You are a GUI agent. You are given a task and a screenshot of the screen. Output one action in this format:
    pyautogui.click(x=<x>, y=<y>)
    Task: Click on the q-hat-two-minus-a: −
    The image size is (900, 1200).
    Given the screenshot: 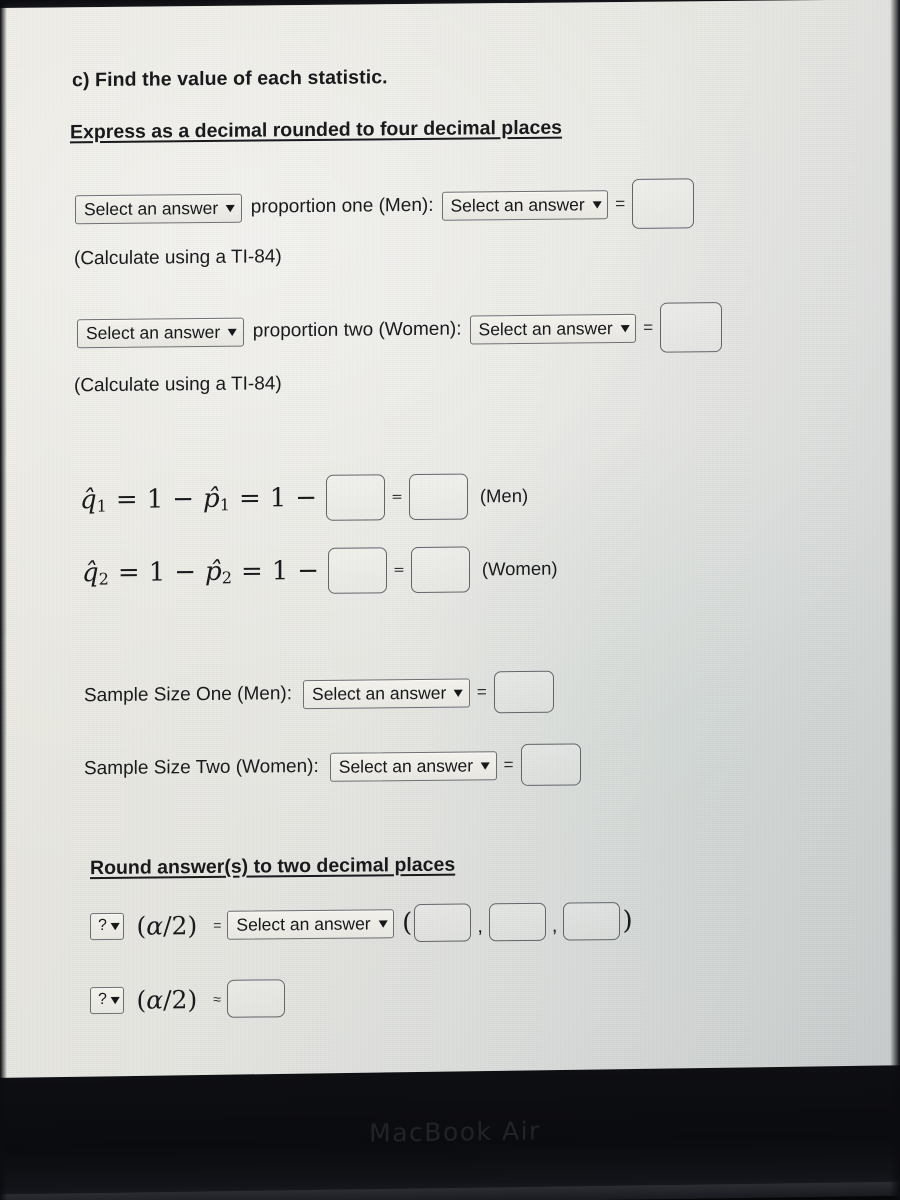 What is the action you would take?
    pyautogui.click(x=185, y=572)
    